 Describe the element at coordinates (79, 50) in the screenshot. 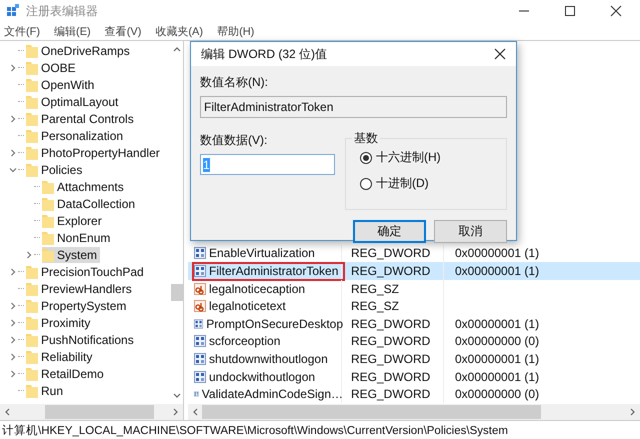

I see `tree-item: OneDriveRamps` at that location.